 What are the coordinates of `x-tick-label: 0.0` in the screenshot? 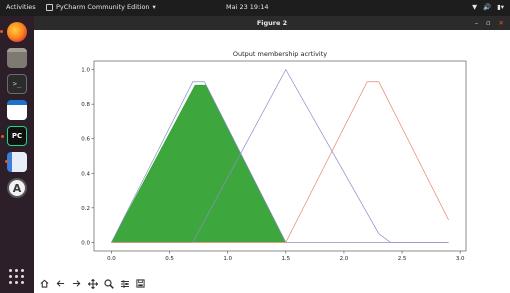 It's located at (111, 259).